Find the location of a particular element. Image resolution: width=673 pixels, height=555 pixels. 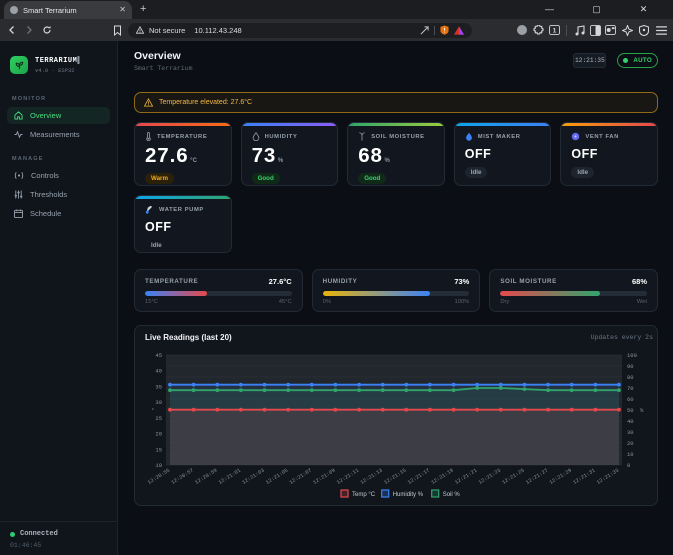

svg-text: 12:21:21 is located at coordinates (466, 477).